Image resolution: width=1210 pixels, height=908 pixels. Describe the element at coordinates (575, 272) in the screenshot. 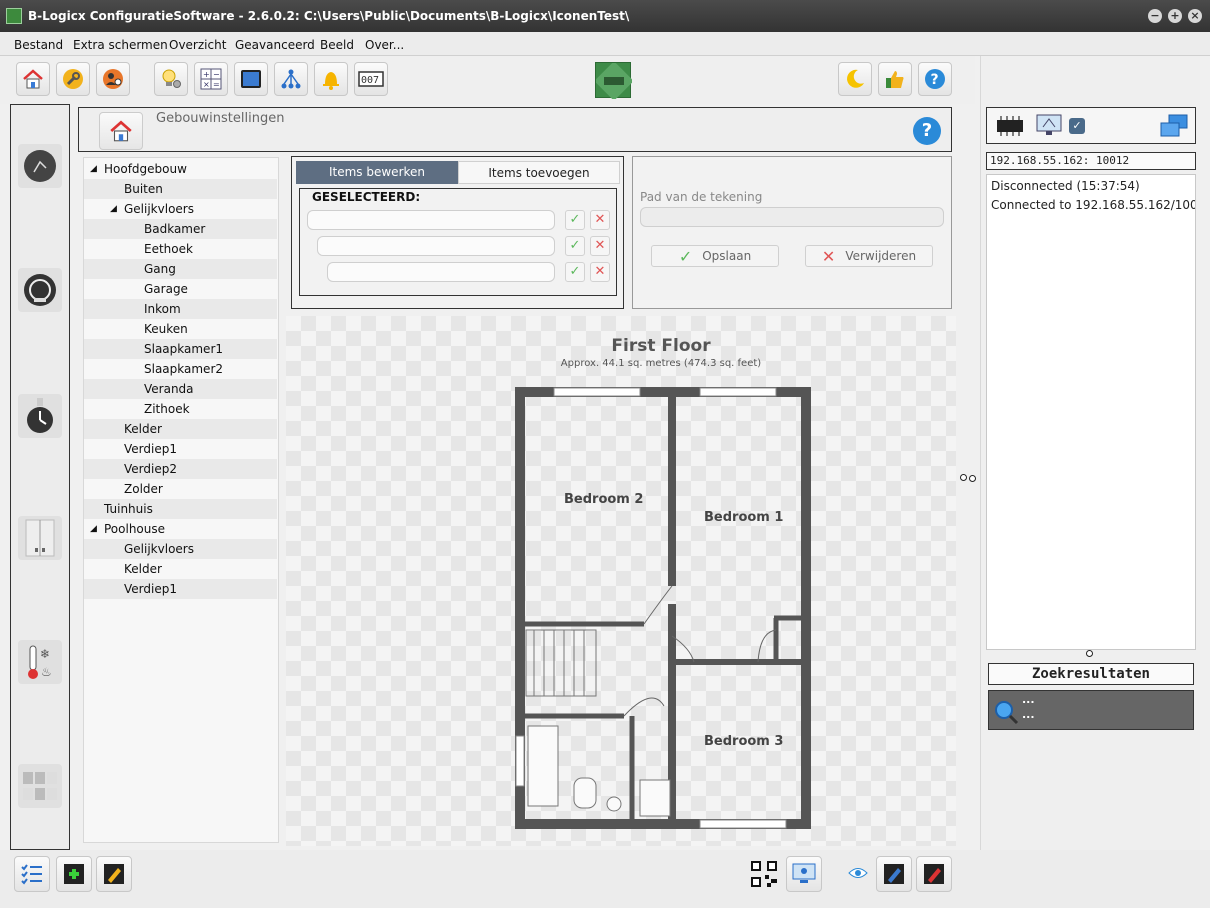

I see `confirm-3-button: ✓` at that location.